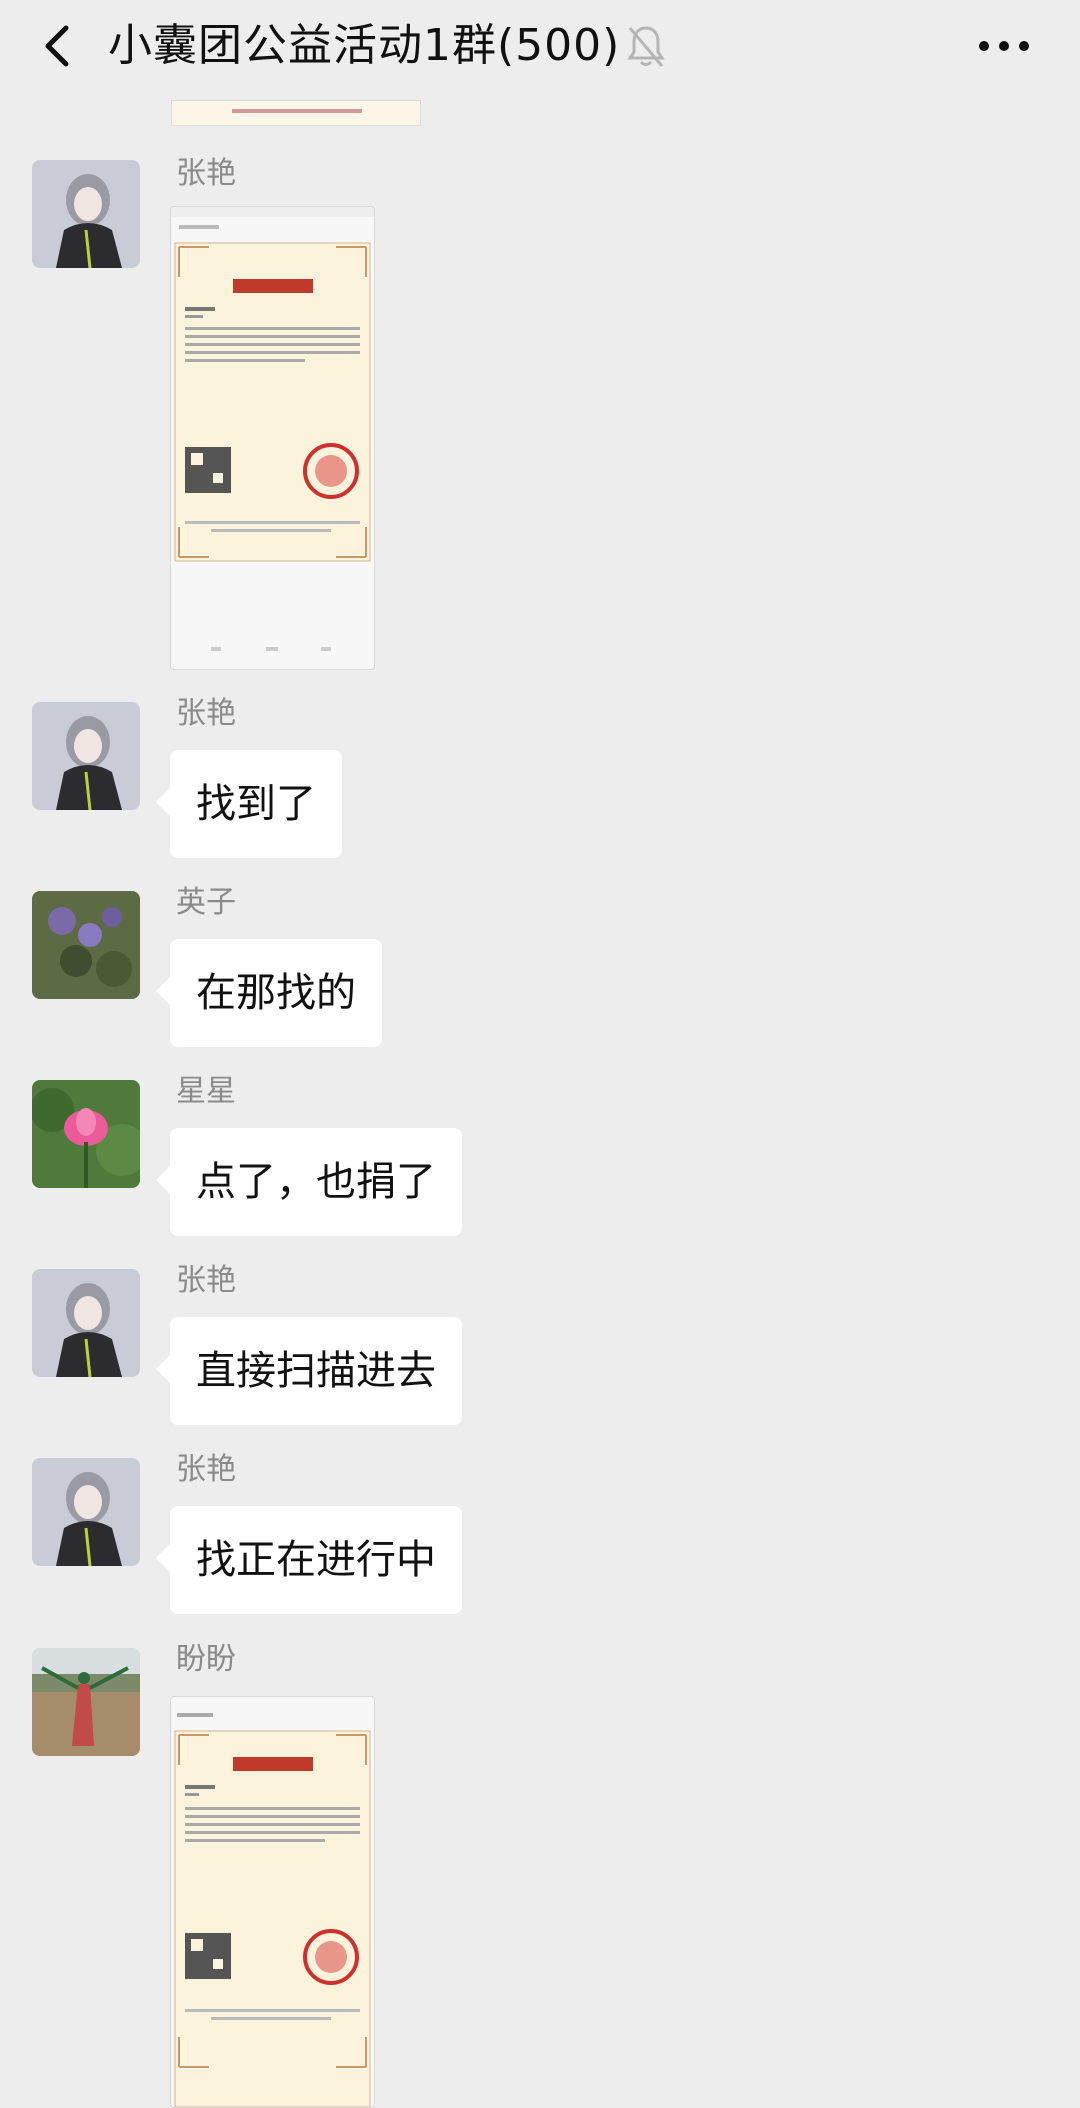 This screenshot has width=1080, height=2108. I want to click on sender-name: 盼盼, so click(206, 1659).